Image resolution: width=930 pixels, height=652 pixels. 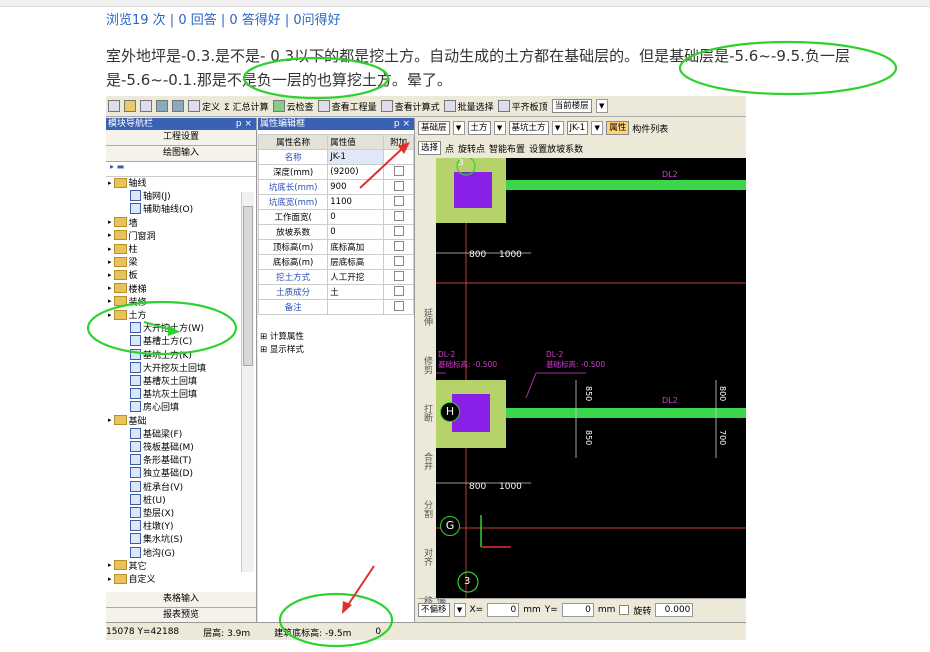 What do you see at coordinates (130, 106) in the screenshot?
I see `open-folder-icon` at bounding box center [130, 106].